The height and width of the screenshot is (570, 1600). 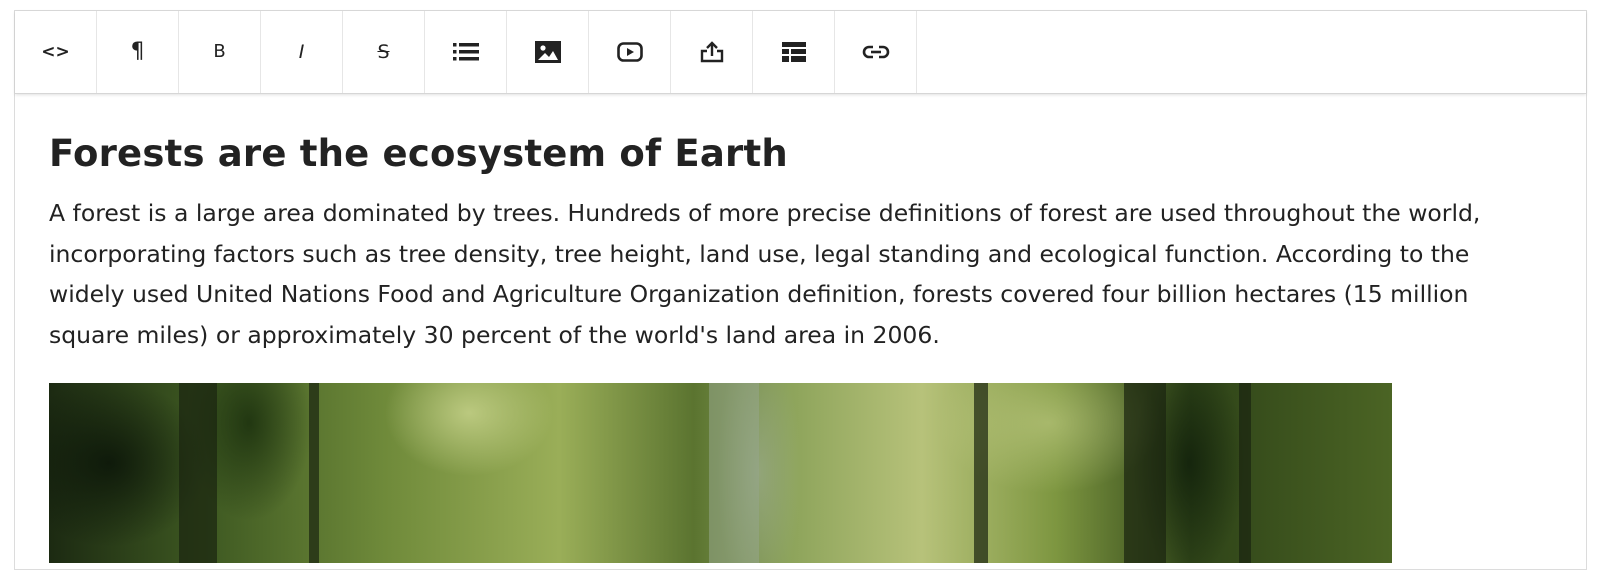 I want to click on strikethrough-button: S, so click(x=384, y=52).